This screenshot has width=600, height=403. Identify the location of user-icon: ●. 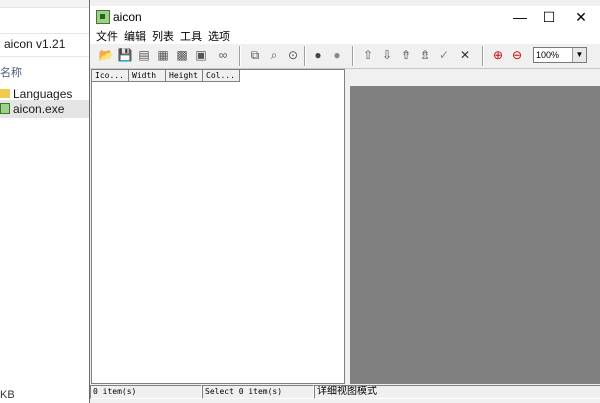
(318, 55).